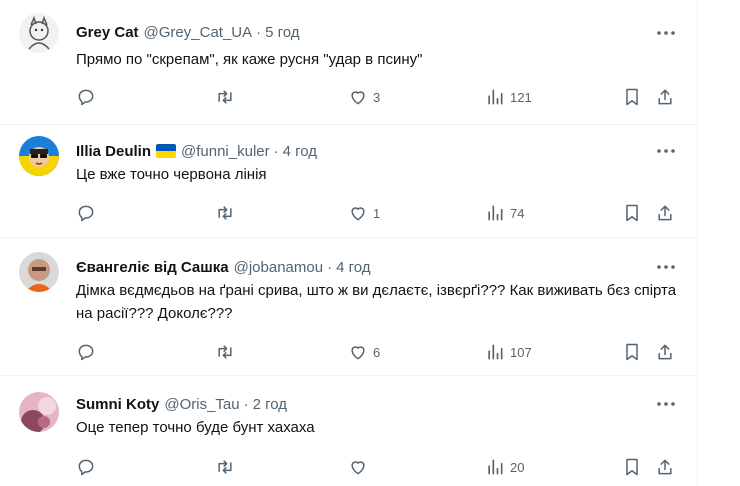 Image resolution: width=740 pixels, height=486 pixels. What do you see at coordinates (166, 151) in the screenshot?
I see `ukraine-flag-icon` at bounding box center [166, 151].